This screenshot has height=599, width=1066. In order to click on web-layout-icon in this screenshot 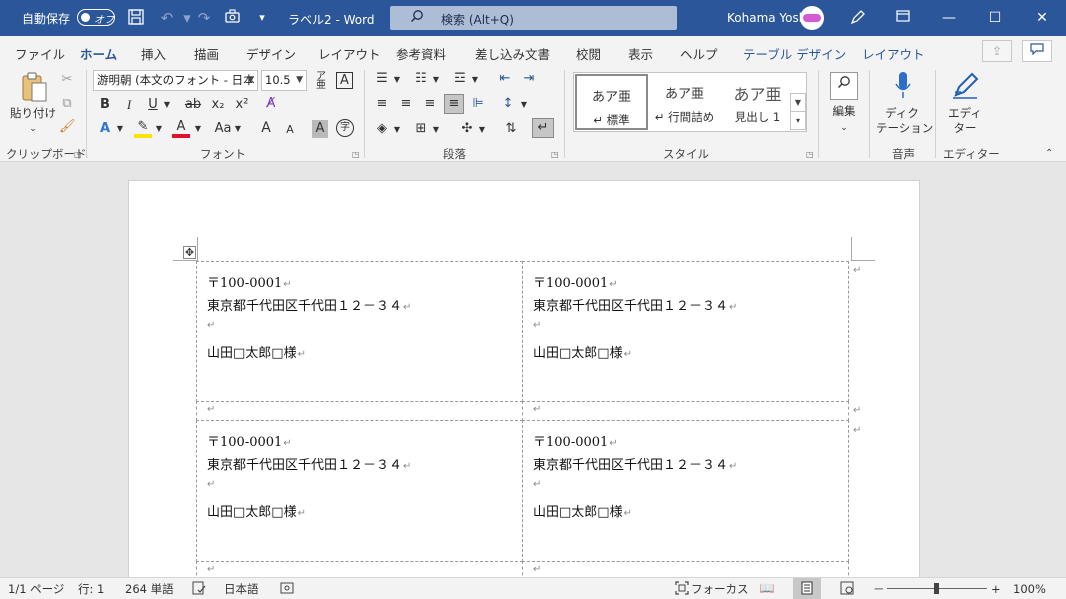, I will do `click(847, 588)`.